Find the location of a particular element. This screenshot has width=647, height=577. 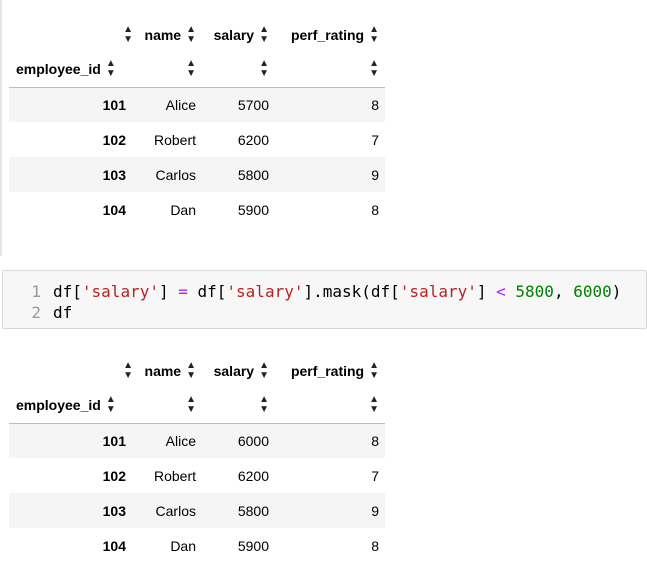

cell-name: Carlos is located at coordinates (175, 510).